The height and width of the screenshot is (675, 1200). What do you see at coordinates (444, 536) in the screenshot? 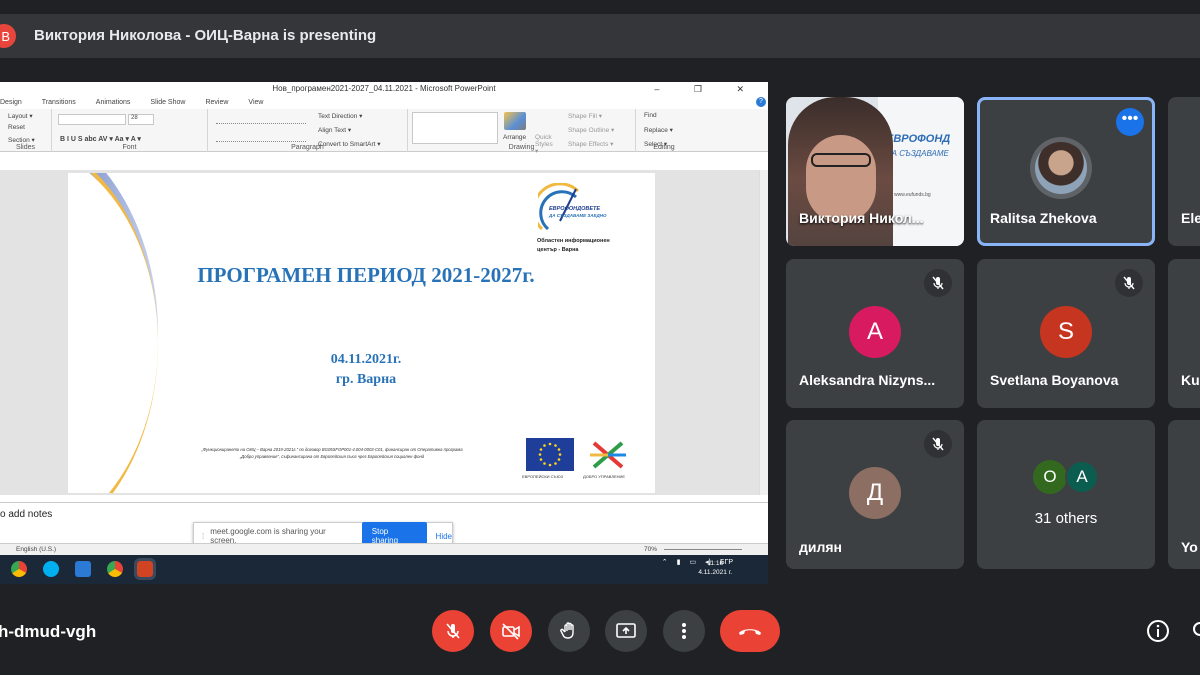
I see `hide-banner-button: Hide` at bounding box center [444, 536].